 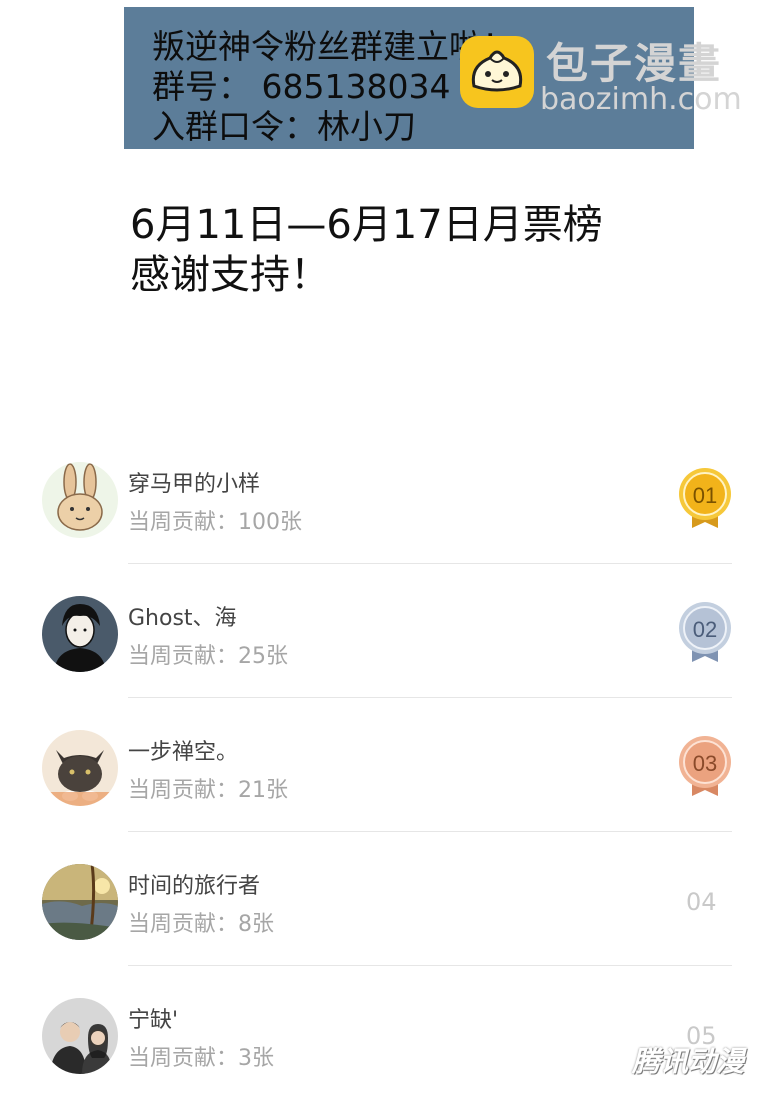 I want to click on ranking-row: 一步禅空。 当周贡献：21张 03, so click(x=387, y=765).